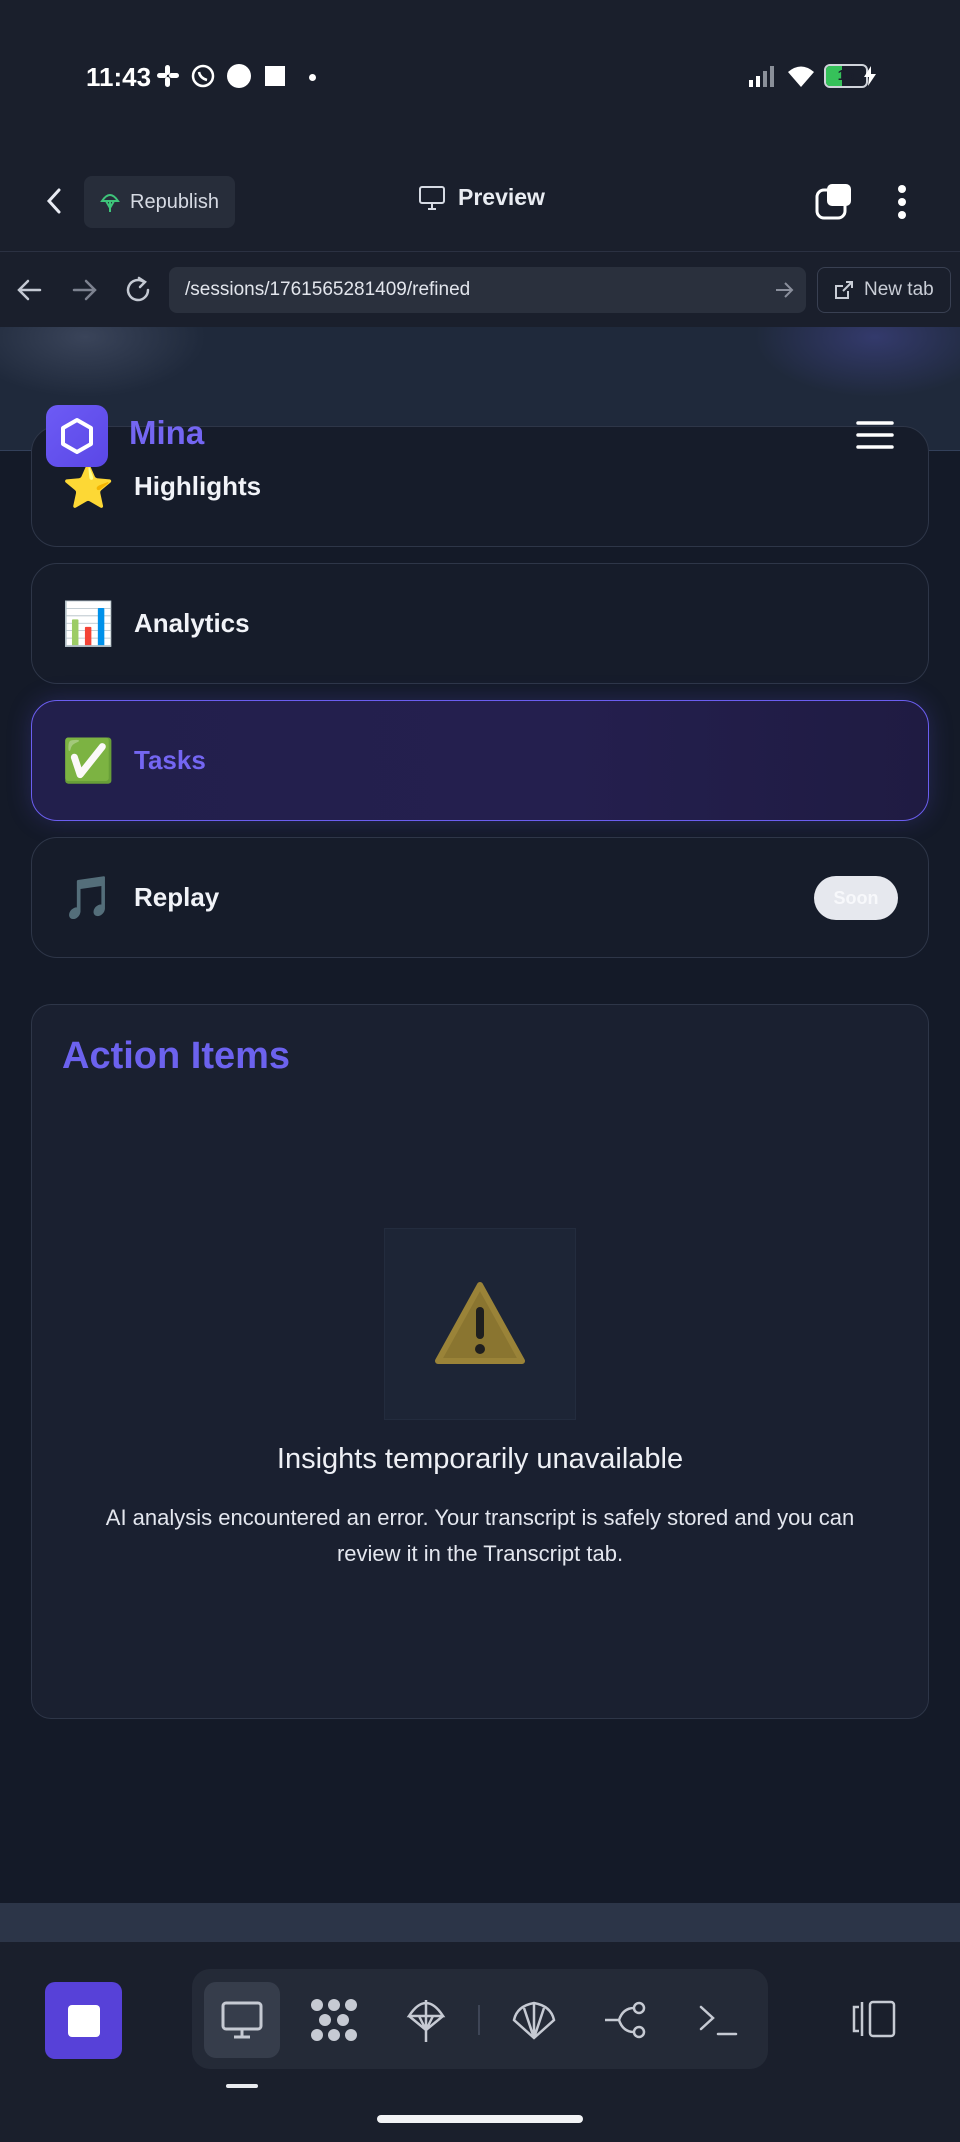  What do you see at coordinates (177, 897) in the screenshot?
I see `nav-card-label: Replay` at bounding box center [177, 897].